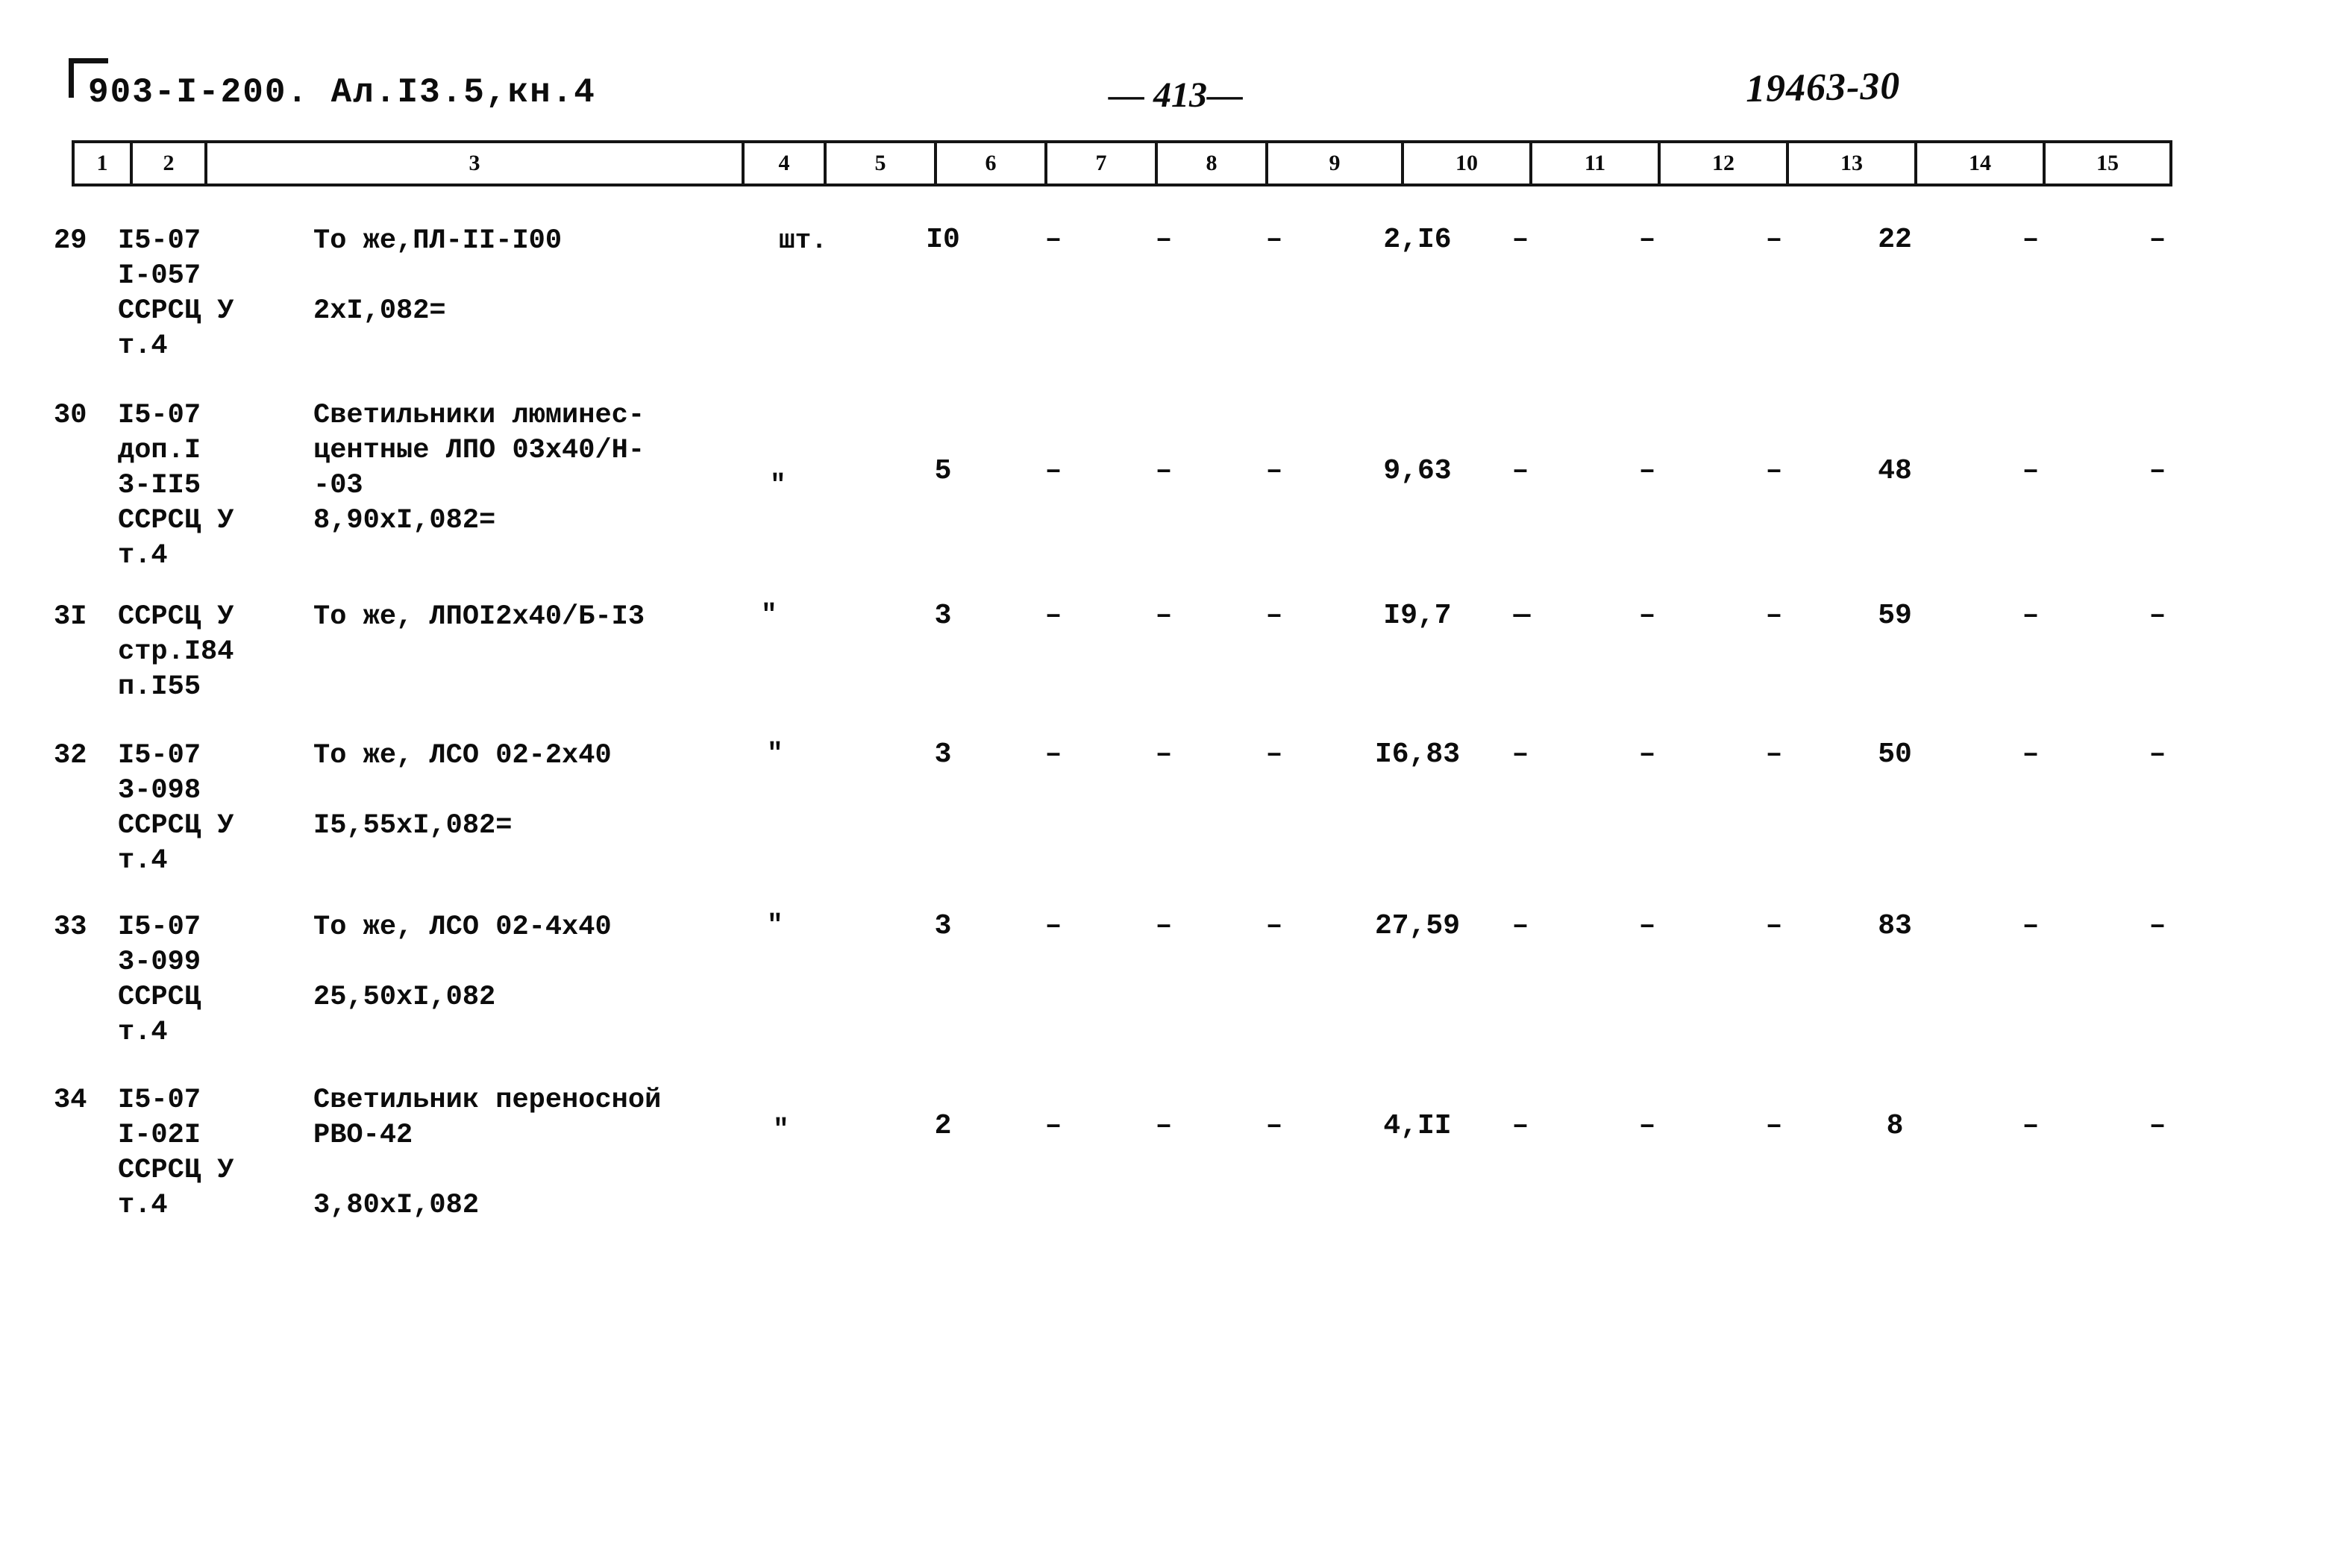 The height and width of the screenshot is (1568, 2344). Describe the element at coordinates (1895, 926) in the screenshot. I see `row-col13: 83` at that location.